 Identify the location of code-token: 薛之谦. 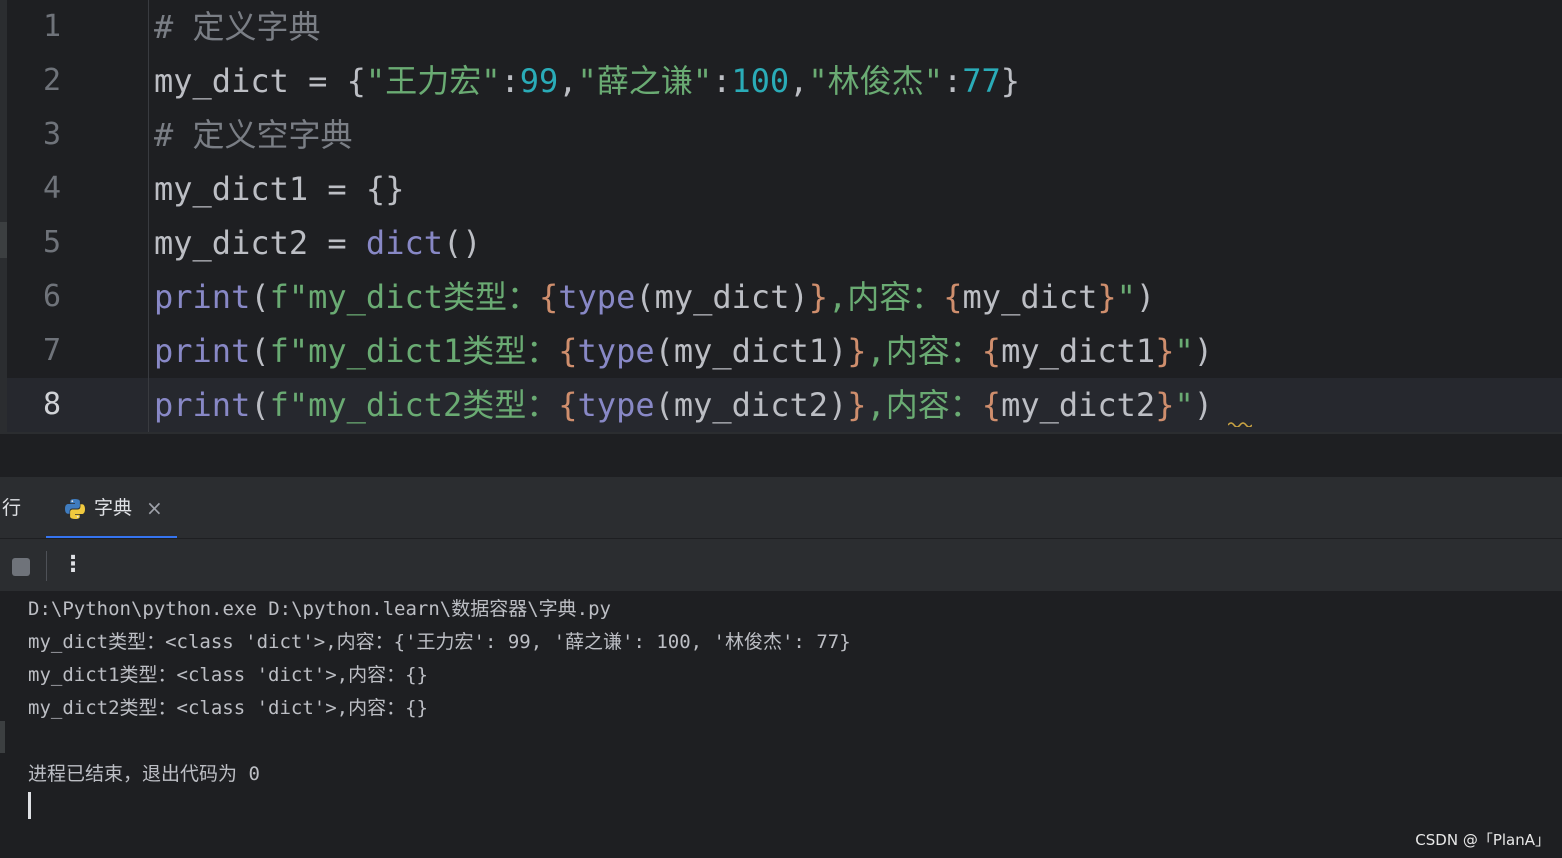
(644, 81).